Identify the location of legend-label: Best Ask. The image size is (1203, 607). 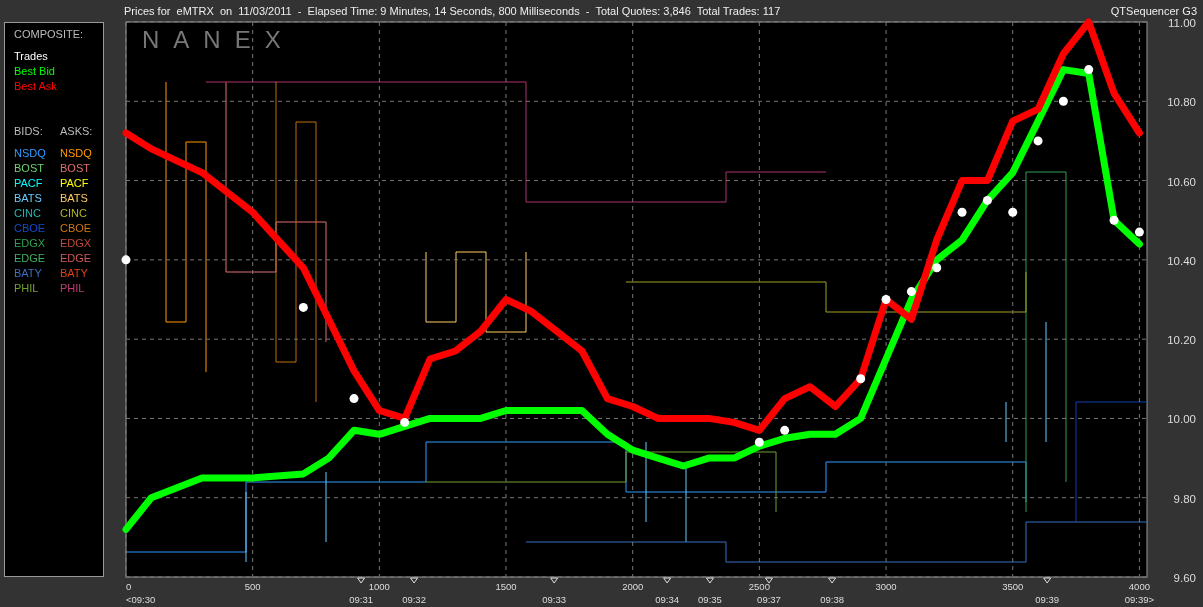
(35, 86).